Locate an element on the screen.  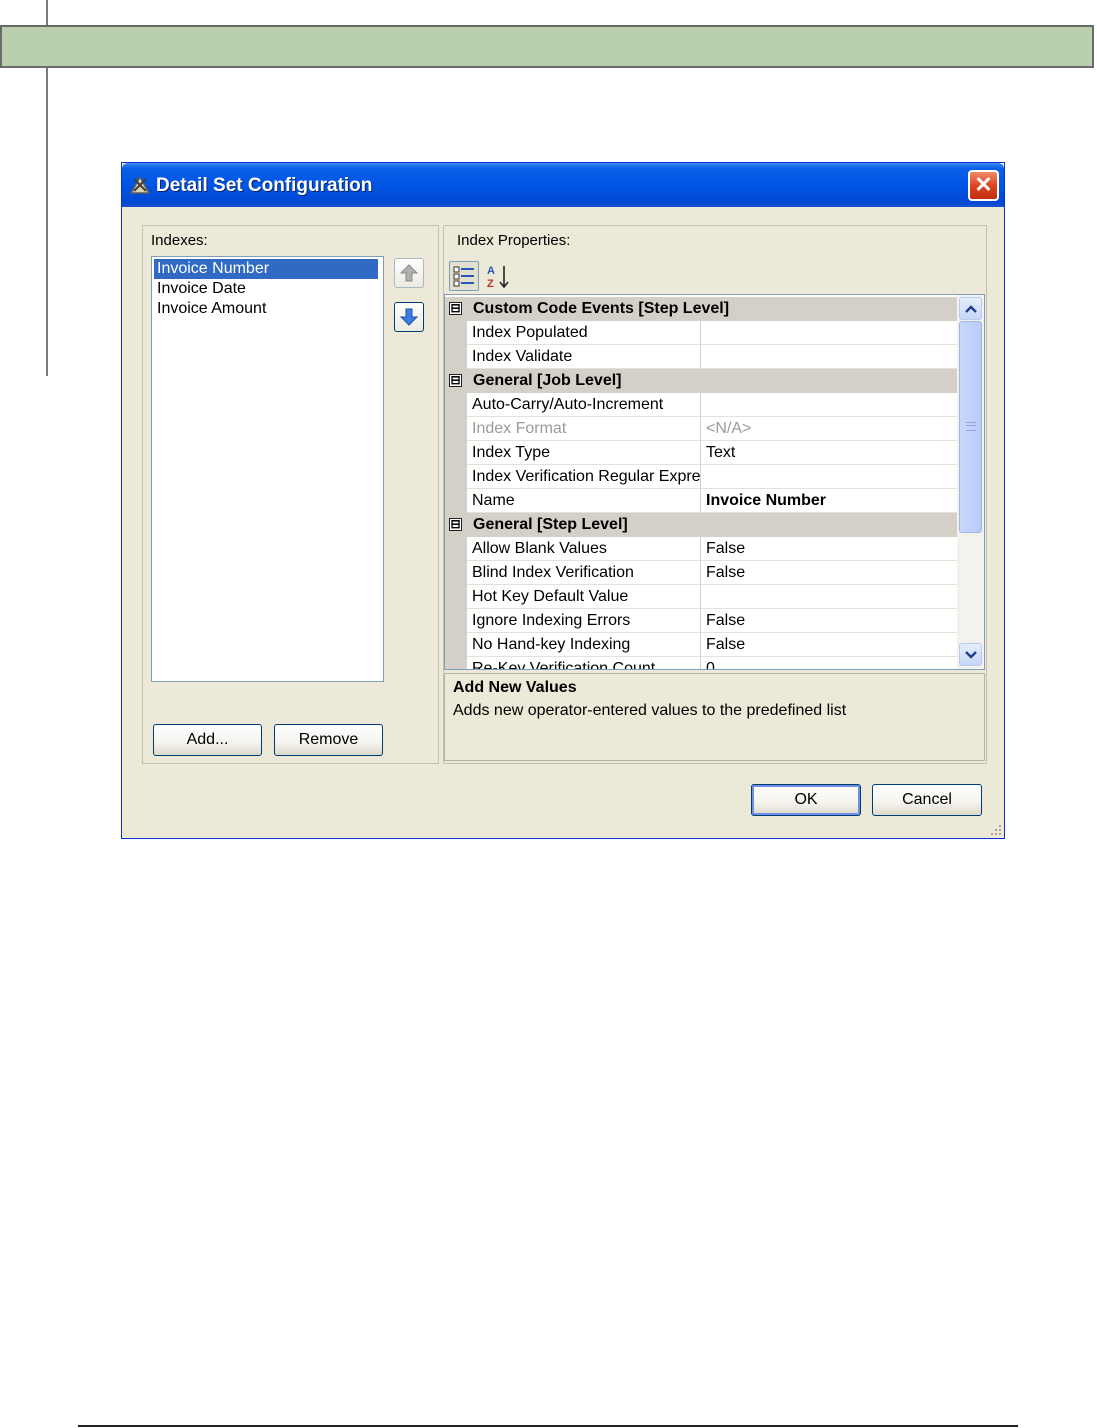
property-name: Index Validate is located at coordinates (584, 357).